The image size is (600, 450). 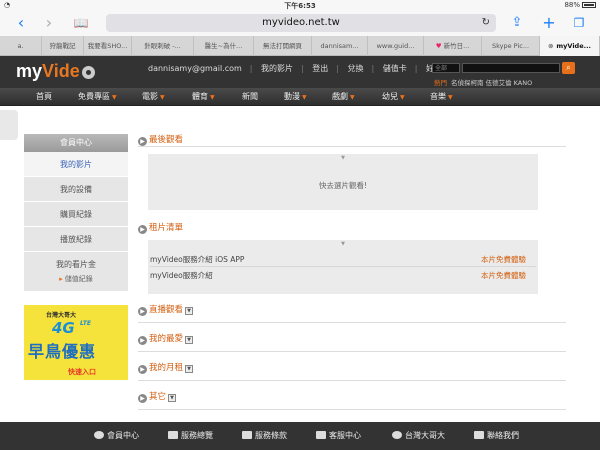 I want to click on battery-indicator: 88%, so click(x=580, y=5).